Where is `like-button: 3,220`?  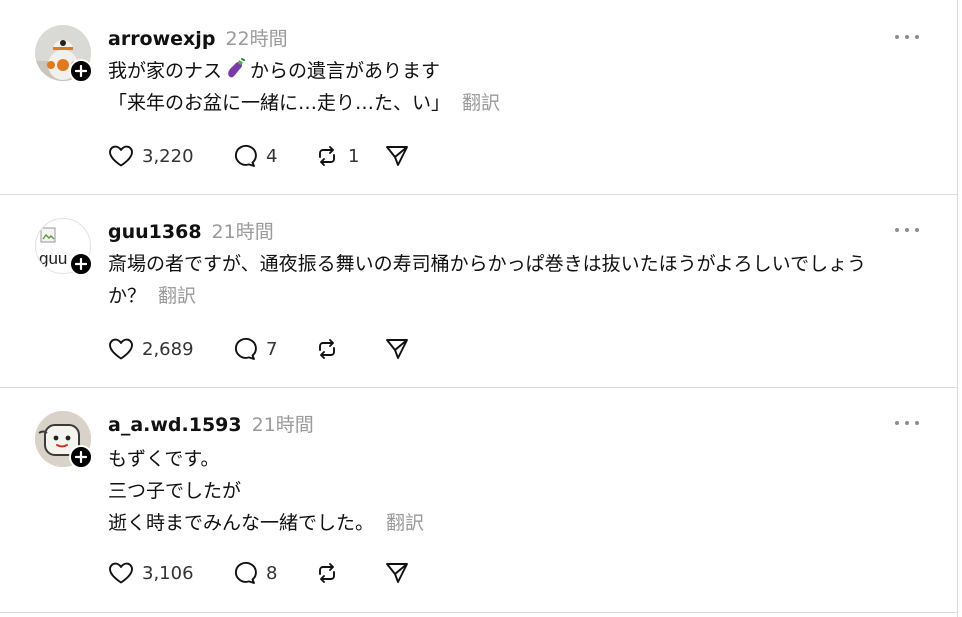
like-button: 3,220 is located at coordinates (170, 156).